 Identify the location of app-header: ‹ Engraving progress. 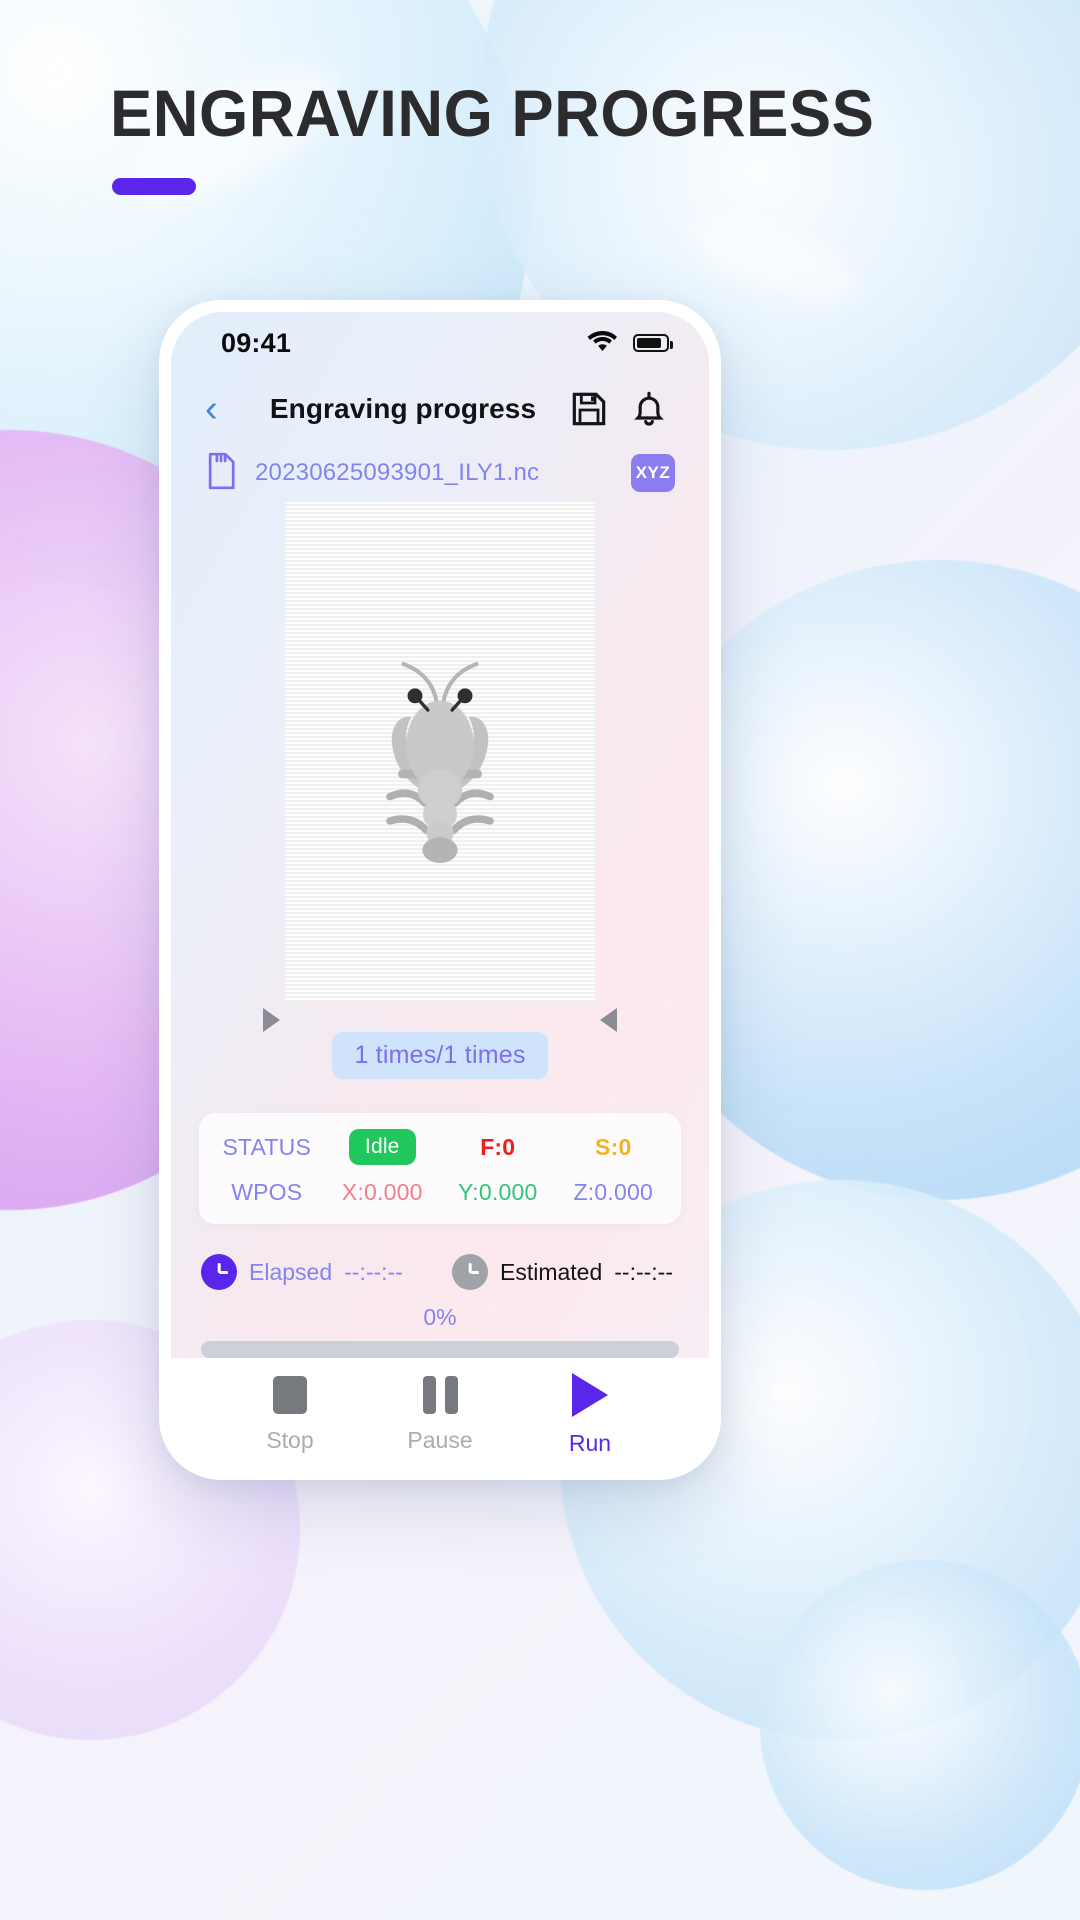
(440, 409).